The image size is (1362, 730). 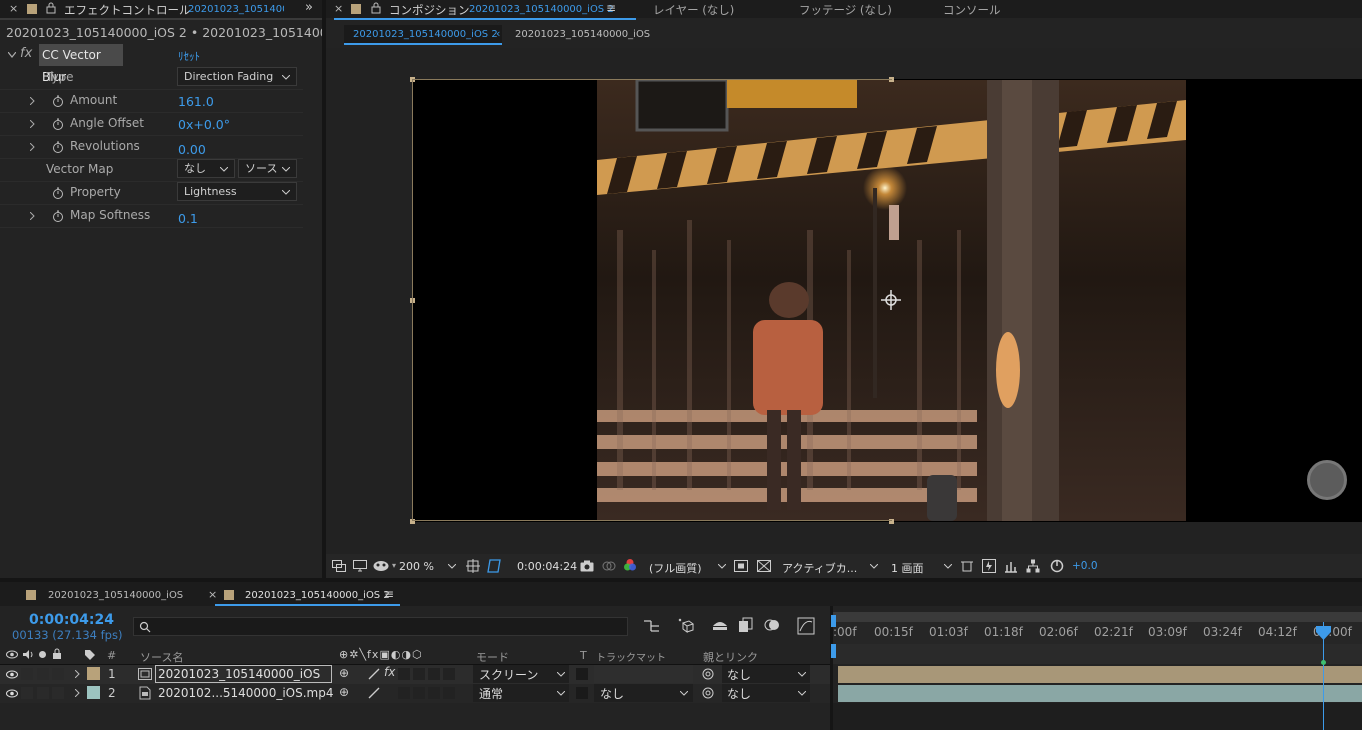 What do you see at coordinates (426, 566) in the screenshot?
I see `zoom-dropdown: 200 %` at bounding box center [426, 566].